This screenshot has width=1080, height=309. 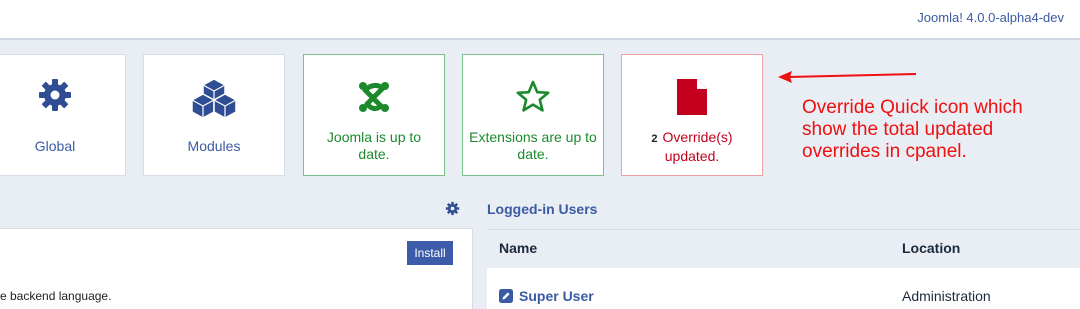 What do you see at coordinates (374, 99) in the screenshot?
I see `joomla-logo-icon` at bounding box center [374, 99].